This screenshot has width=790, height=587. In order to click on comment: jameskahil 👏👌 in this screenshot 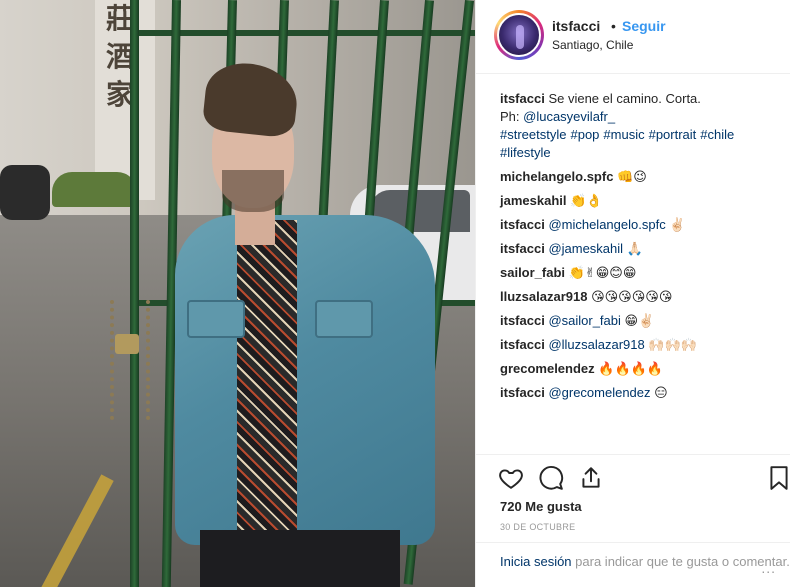, I will do `click(635, 201)`.